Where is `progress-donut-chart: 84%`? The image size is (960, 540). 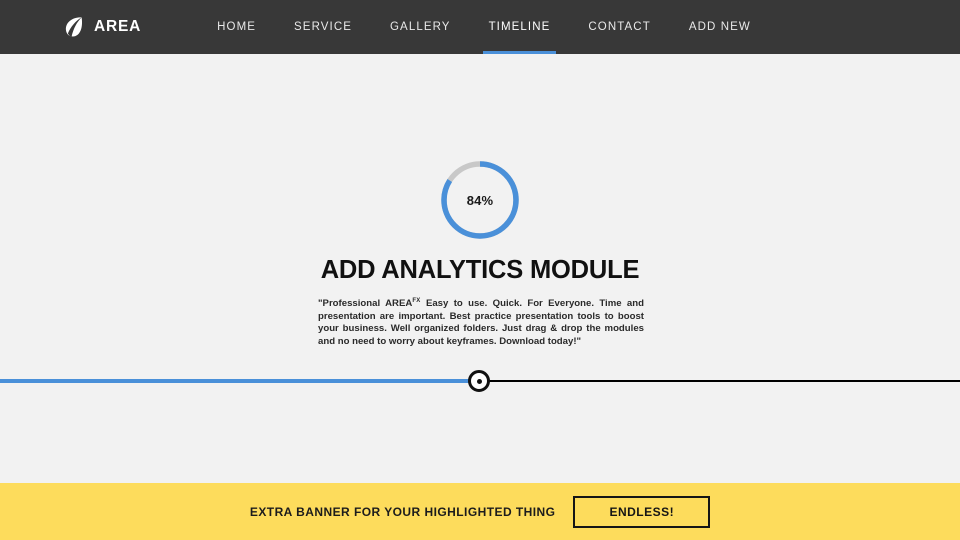 progress-donut-chart: 84% is located at coordinates (480, 200).